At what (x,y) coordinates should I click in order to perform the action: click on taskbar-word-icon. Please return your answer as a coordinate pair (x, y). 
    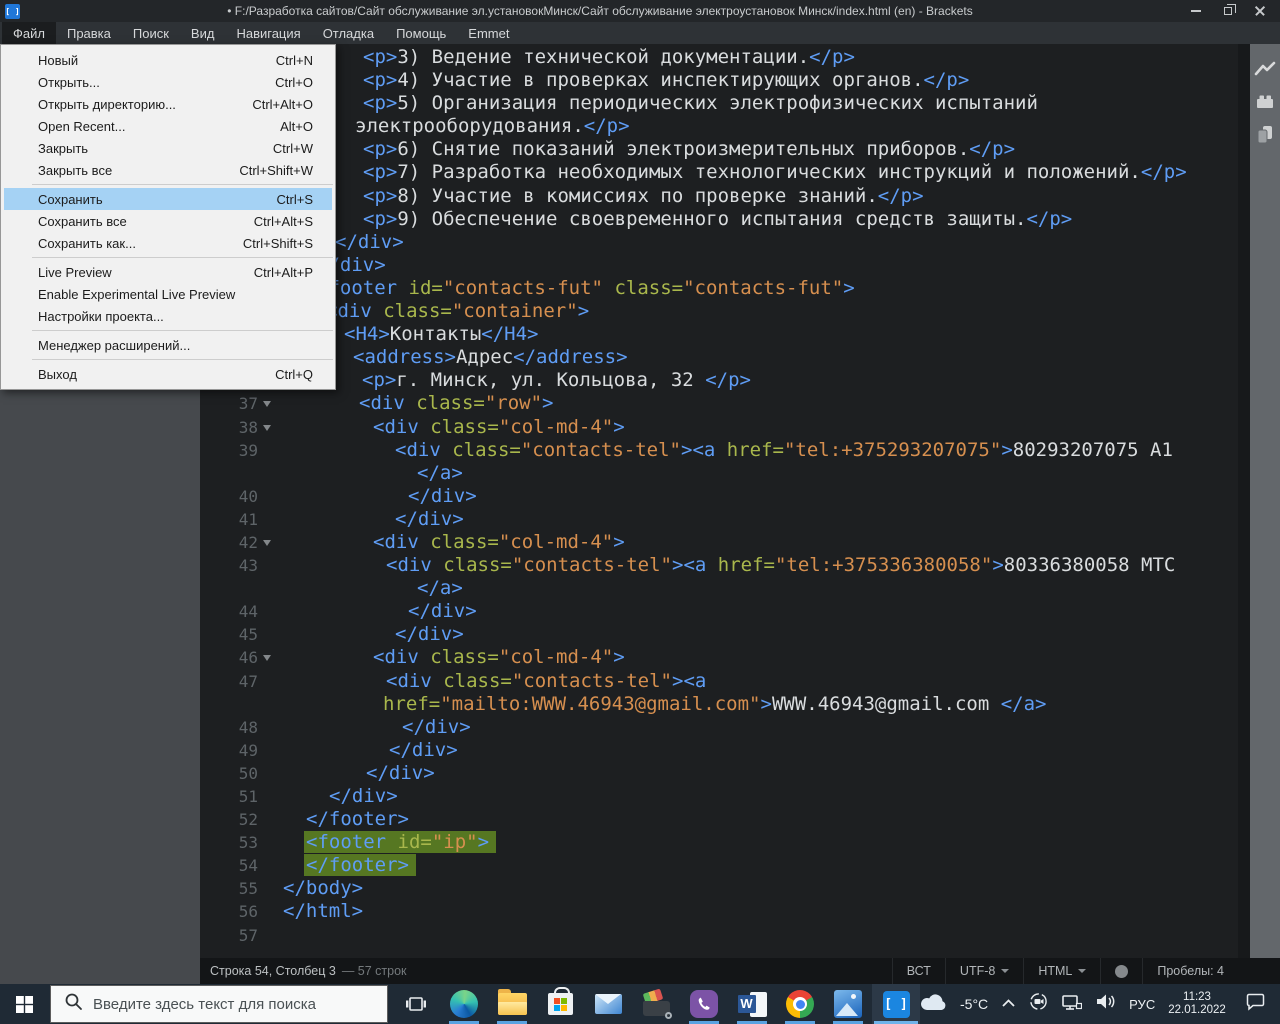
    Looking at the image, I should click on (752, 1004).